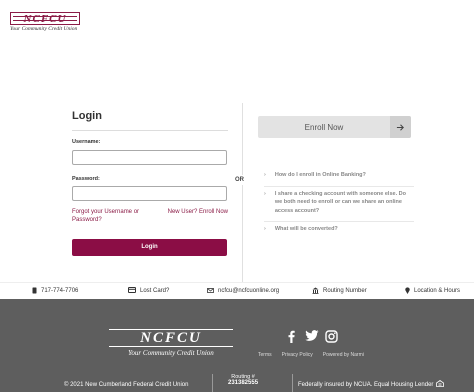 This screenshot has height=392, width=474. Describe the element at coordinates (239, 180) in the screenshot. I see `or-label: OR` at that location.